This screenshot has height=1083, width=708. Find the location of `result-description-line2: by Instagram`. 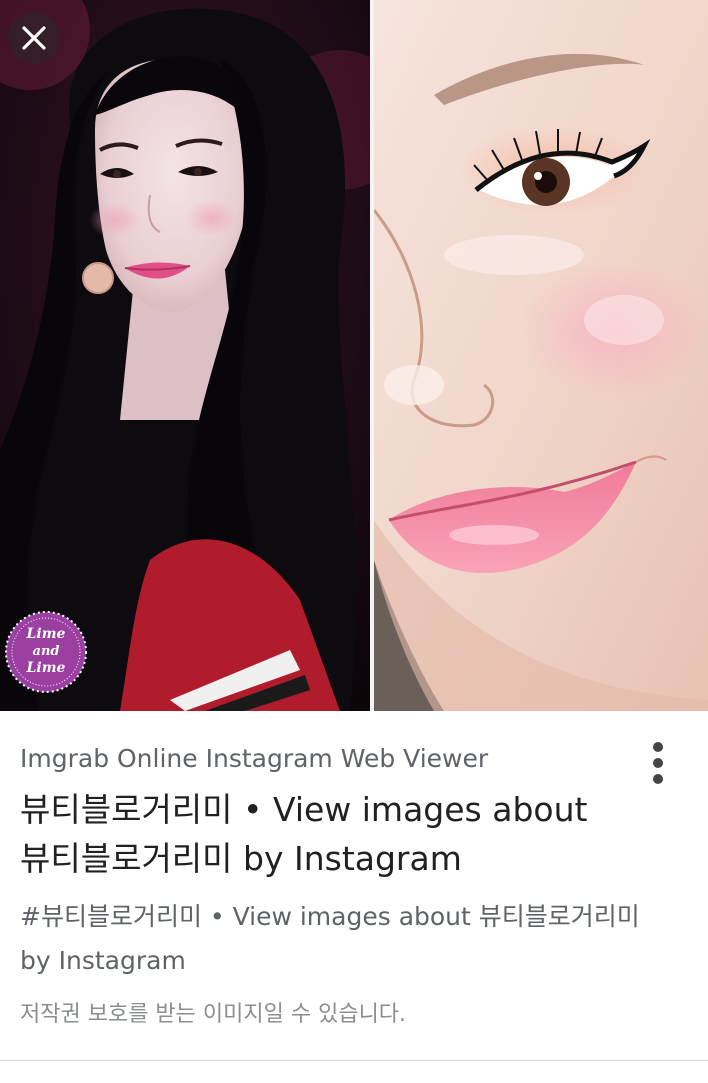

result-description-line2: by Instagram is located at coordinates (103, 960).